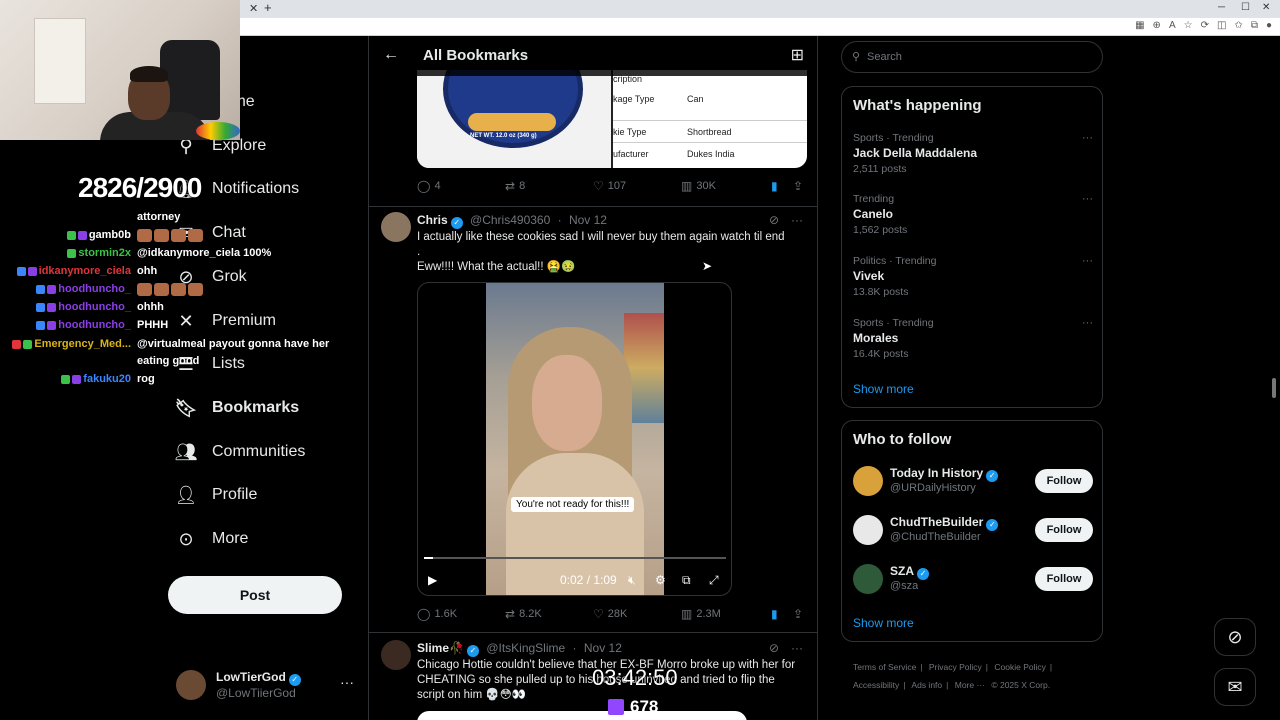  I want to click on follow-suggestion: SZA ✓ @sza Follow, so click(973, 582).